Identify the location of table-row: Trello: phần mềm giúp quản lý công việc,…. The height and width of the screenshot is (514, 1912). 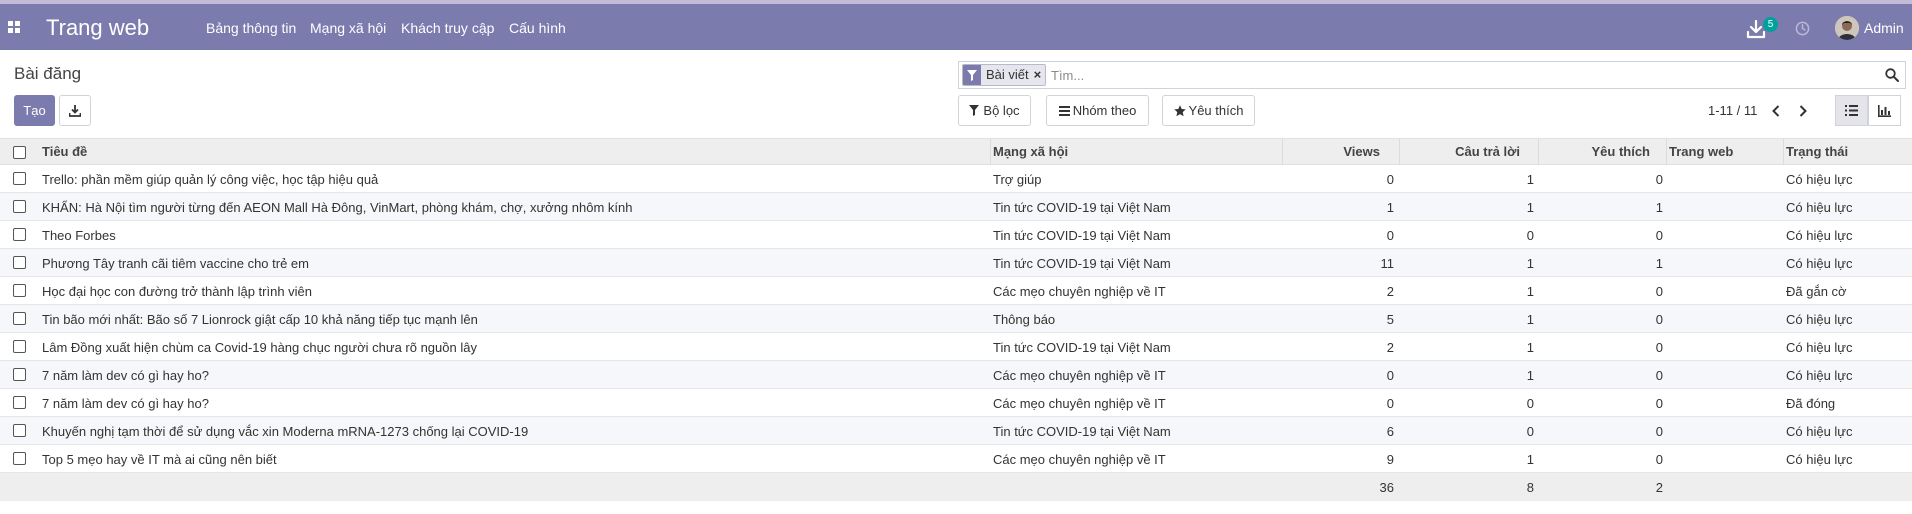
(956, 179).